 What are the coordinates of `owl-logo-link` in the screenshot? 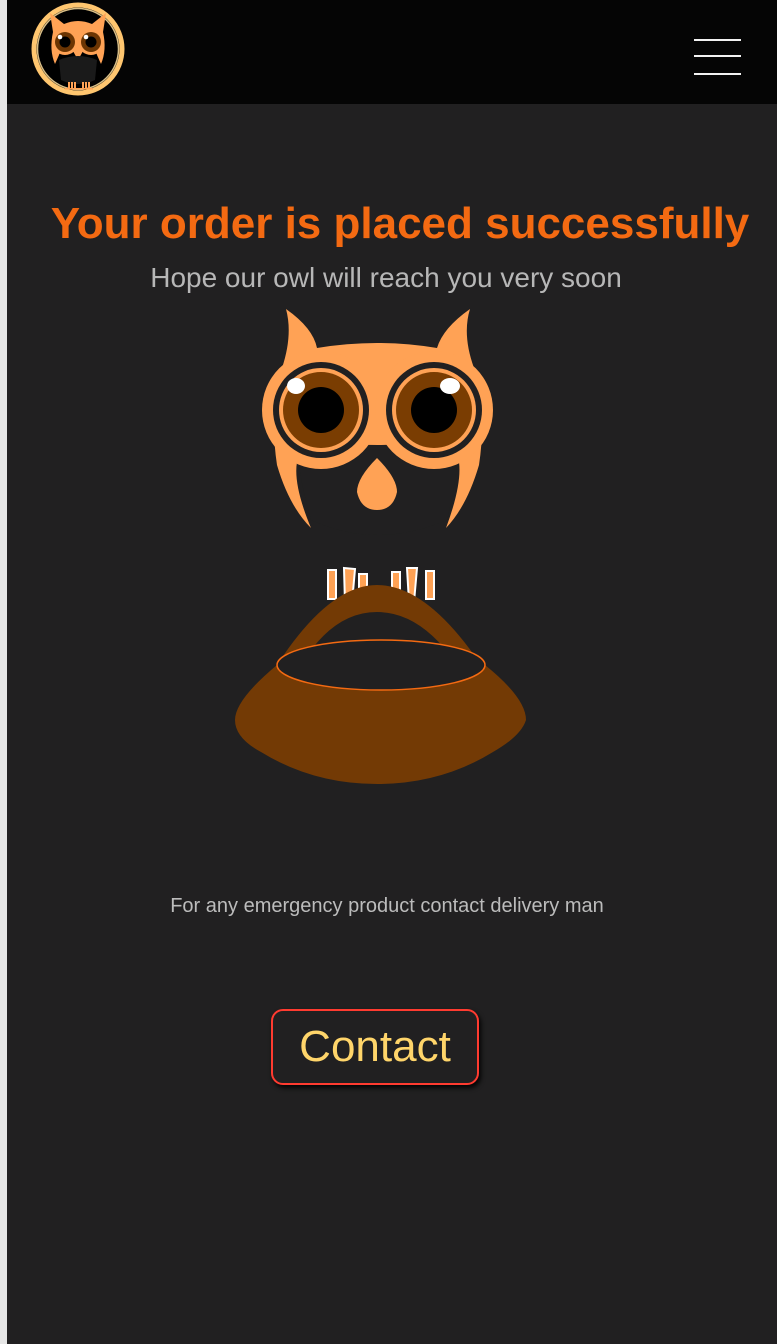 It's located at (78, 49).